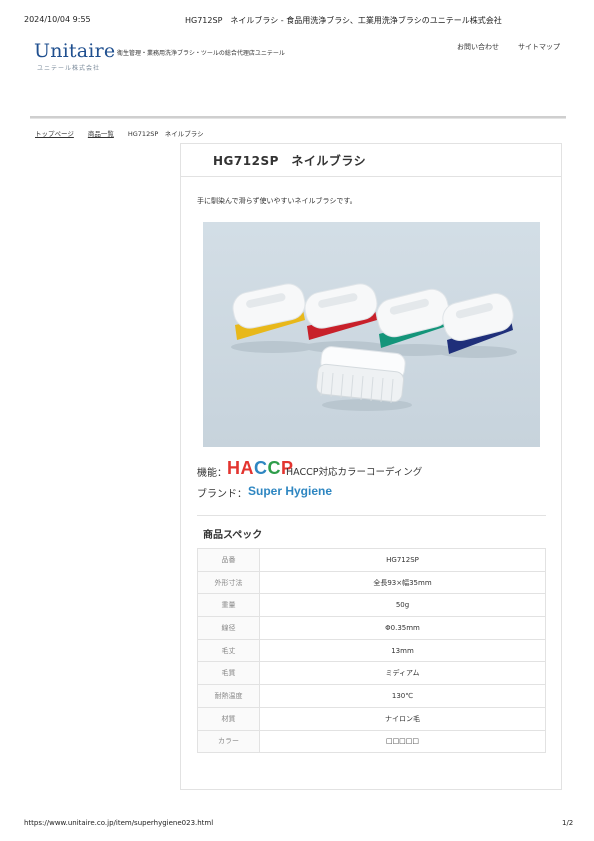  I want to click on spec-title: 商品スペック, so click(233, 535).